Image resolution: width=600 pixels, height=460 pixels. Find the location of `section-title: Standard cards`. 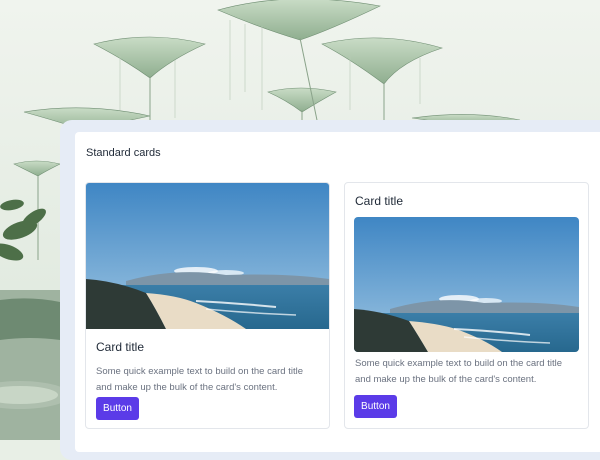

section-title: Standard cards is located at coordinates (123, 153).